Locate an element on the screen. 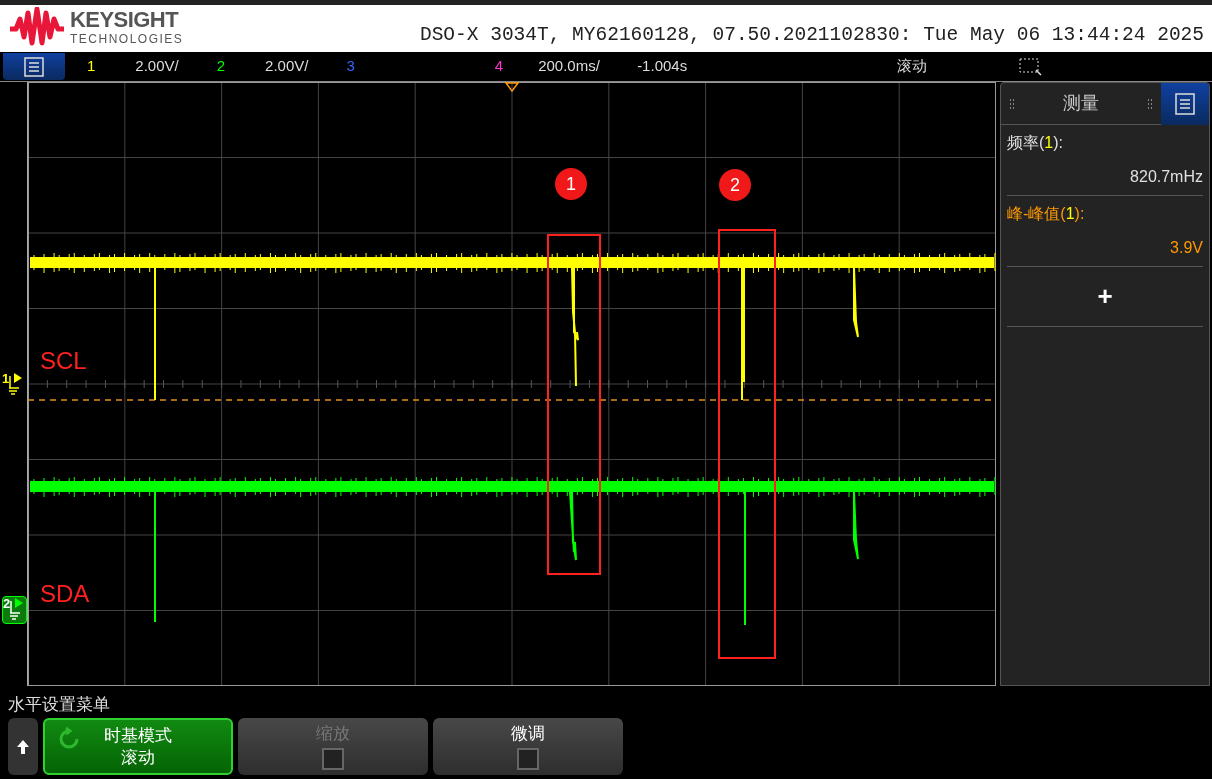 The image size is (1212, 779). add-measurement-button: + is located at coordinates (1105, 297).